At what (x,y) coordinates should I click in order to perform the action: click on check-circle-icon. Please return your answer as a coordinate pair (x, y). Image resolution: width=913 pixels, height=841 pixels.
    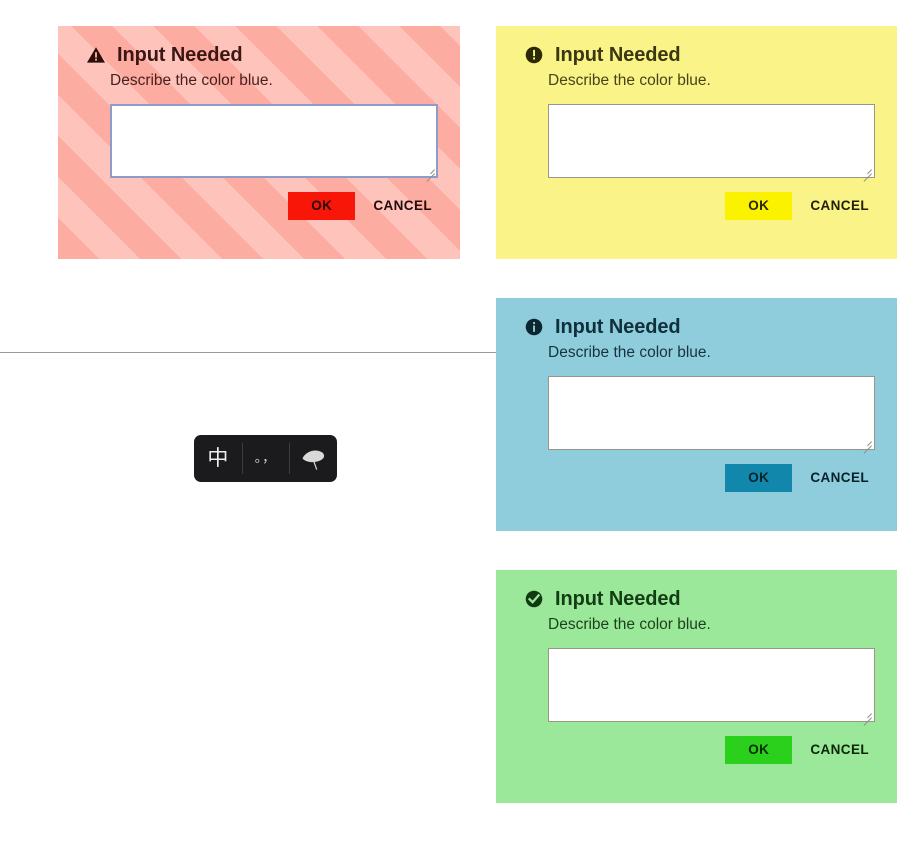
    Looking at the image, I should click on (534, 599).